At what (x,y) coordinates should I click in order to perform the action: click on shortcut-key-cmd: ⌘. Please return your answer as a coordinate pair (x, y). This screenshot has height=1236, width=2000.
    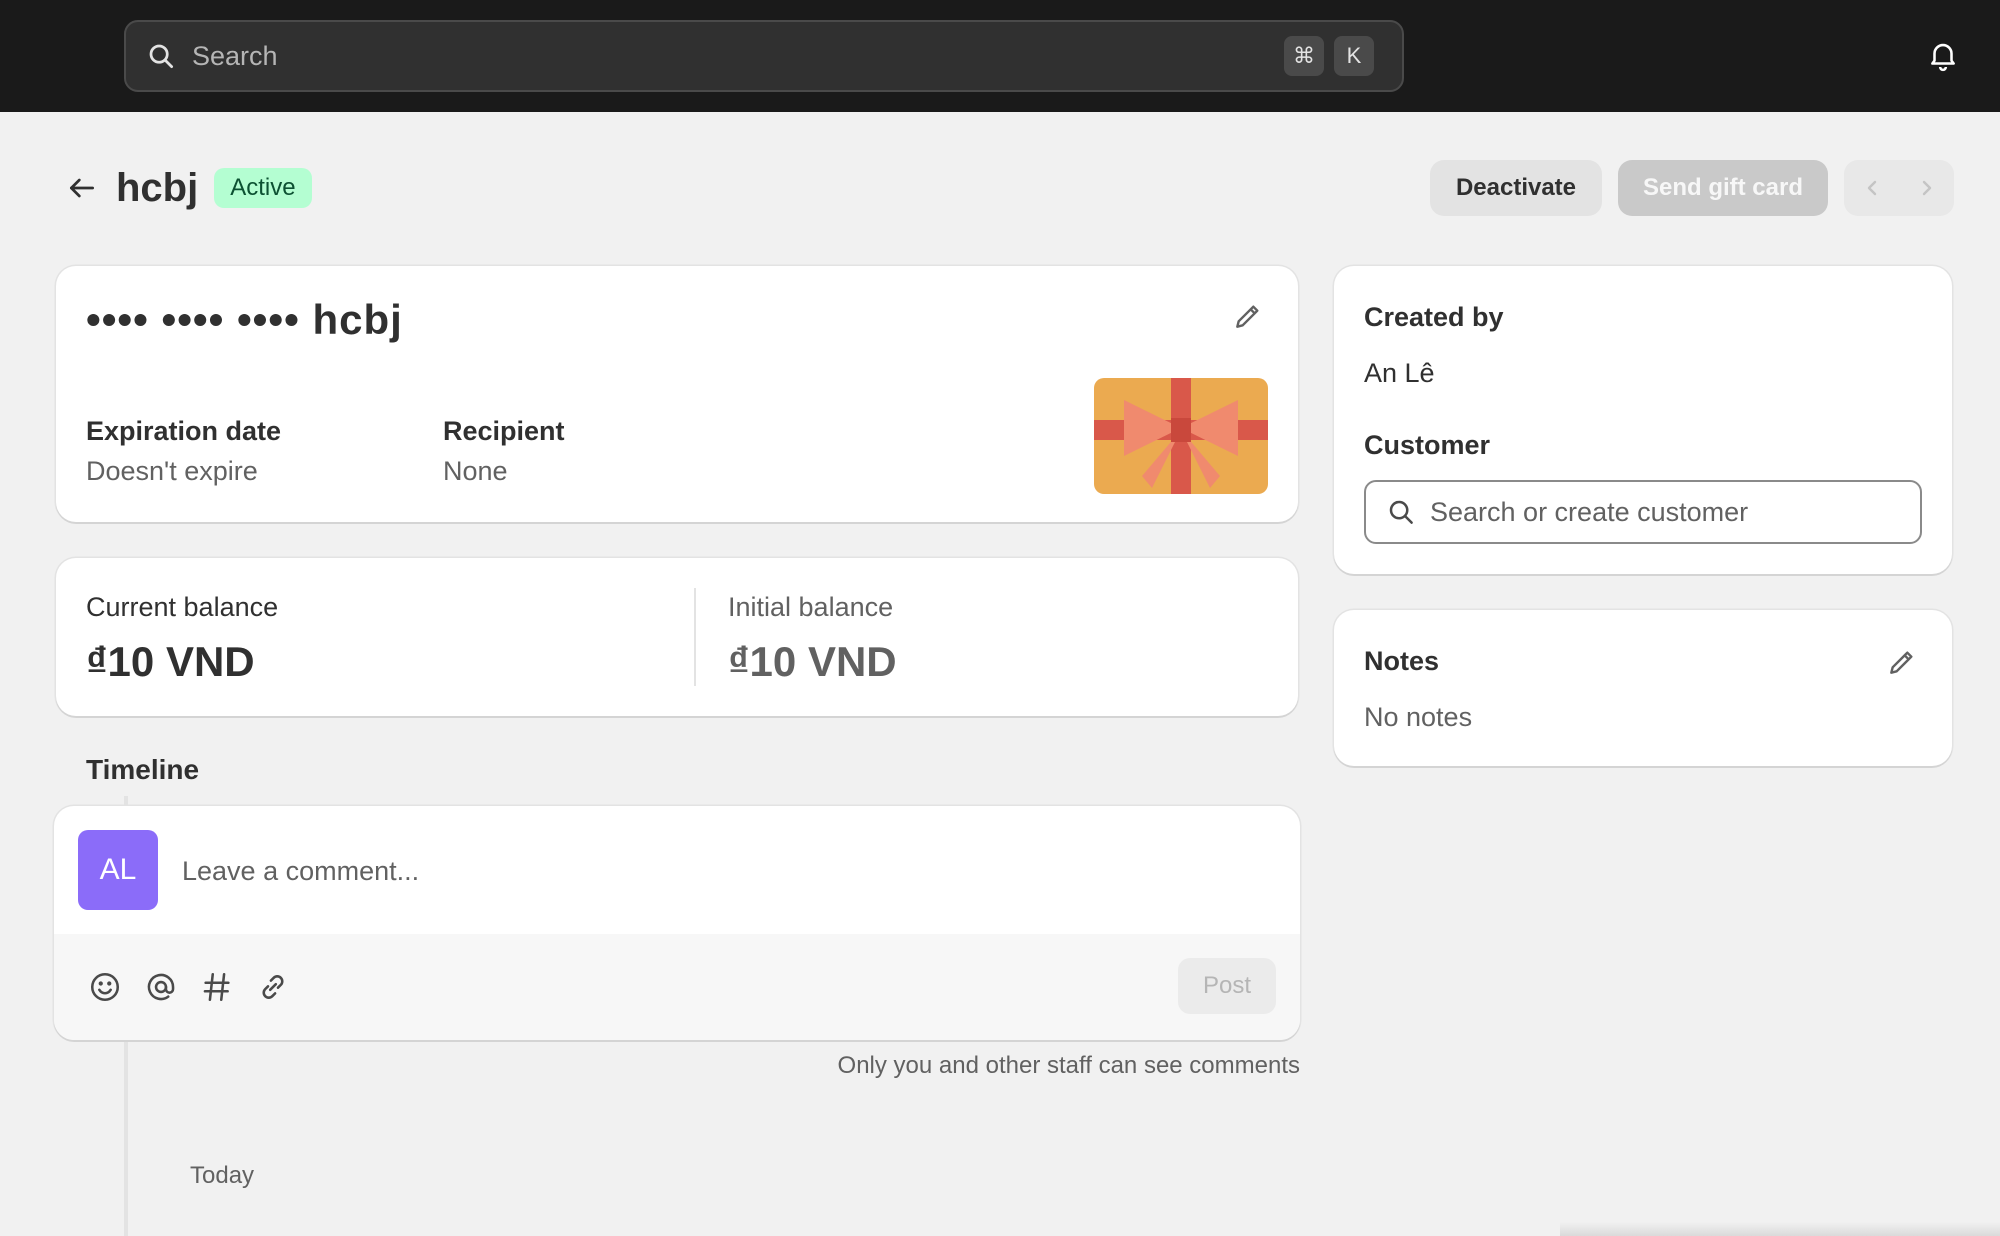
    Looking at the image, I should click on (1304, 56).